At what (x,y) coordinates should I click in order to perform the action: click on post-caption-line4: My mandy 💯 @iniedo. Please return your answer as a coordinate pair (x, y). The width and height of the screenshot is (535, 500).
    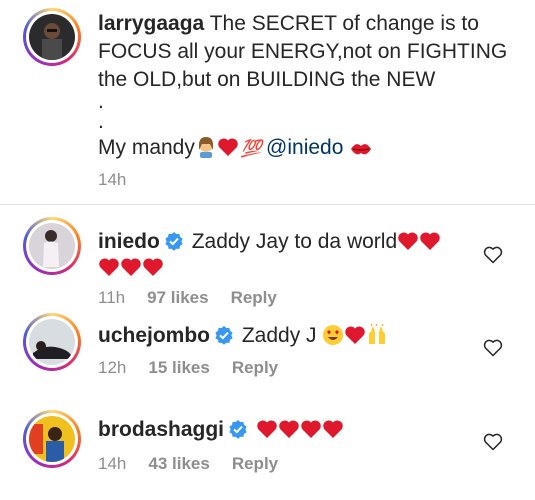
    Looking at the image, I should click on (235, 150).